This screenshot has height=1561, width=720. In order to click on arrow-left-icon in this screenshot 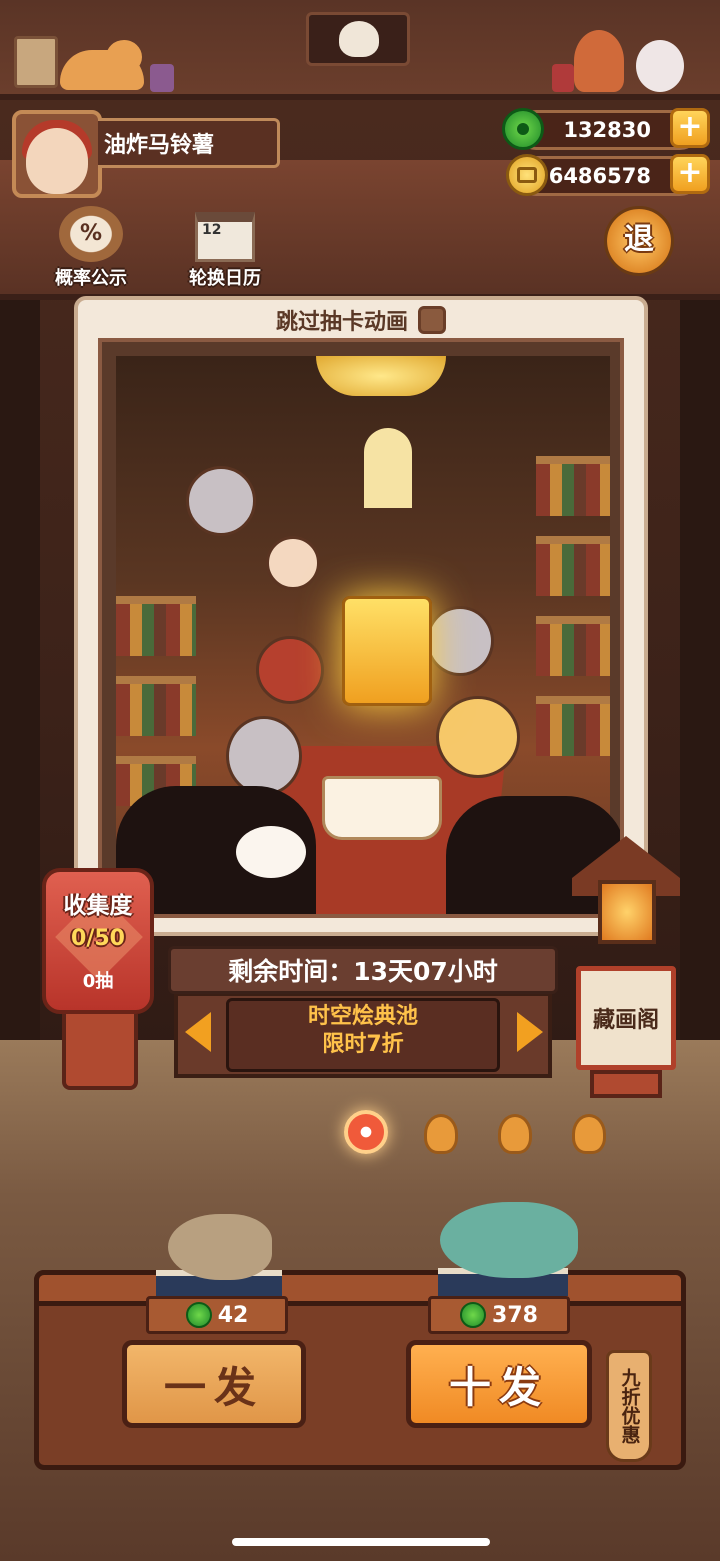, I will do `click(198, 1032)`.